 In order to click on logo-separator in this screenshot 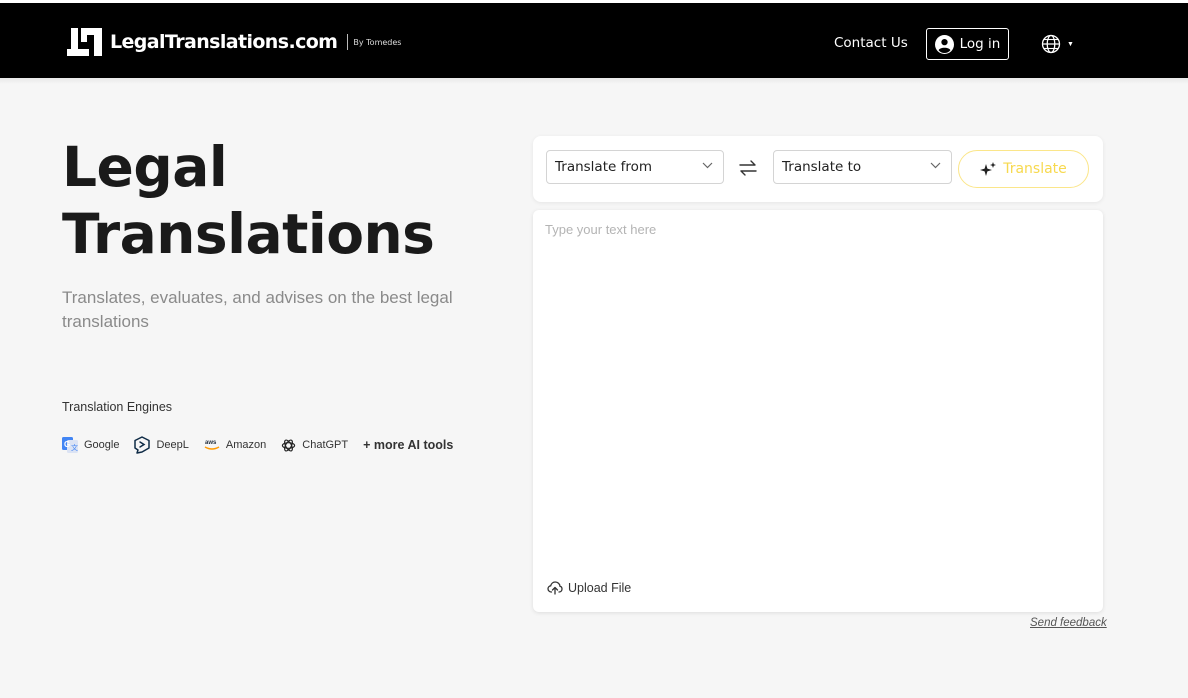, I will do `click(348, 42)`.